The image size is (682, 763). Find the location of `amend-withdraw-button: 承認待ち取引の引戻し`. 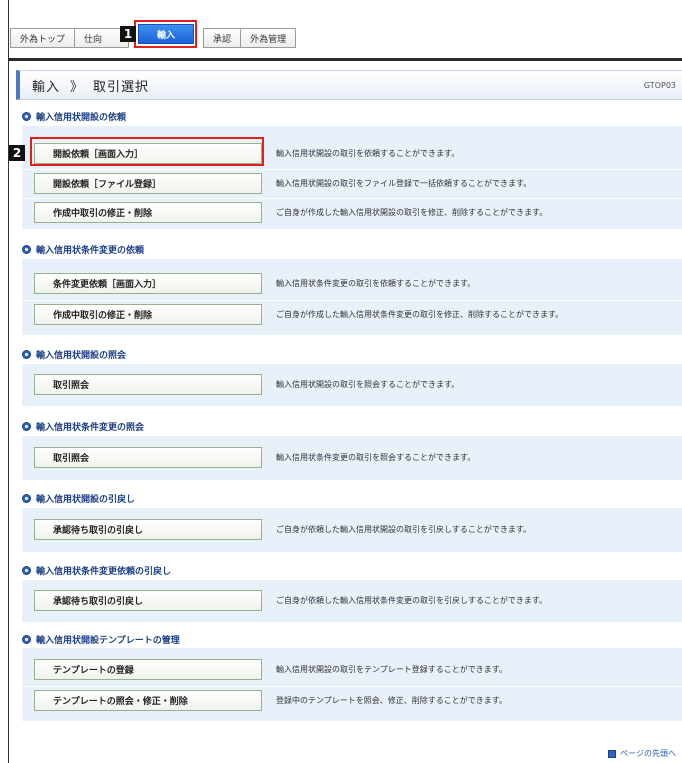

amend-withdraw-button: 承認待ち取引の引戻し is located at coordinates (148, 600).